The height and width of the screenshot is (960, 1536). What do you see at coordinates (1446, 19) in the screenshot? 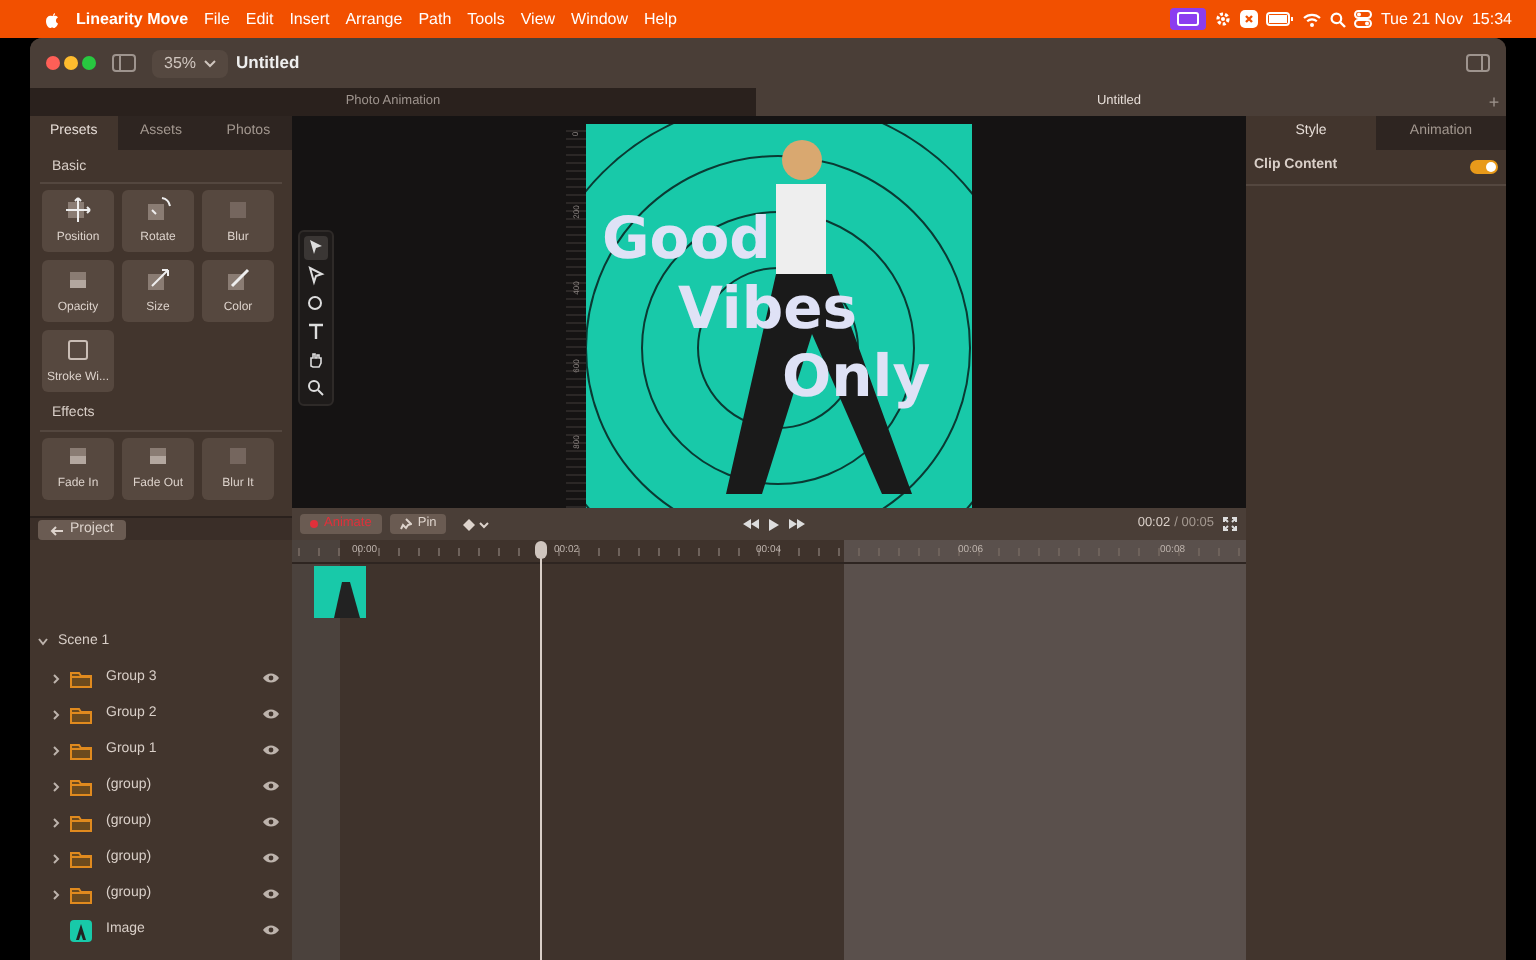
I see `clock-text: Tue 21 Nov 15:34` at bounding box center [1446, 19].